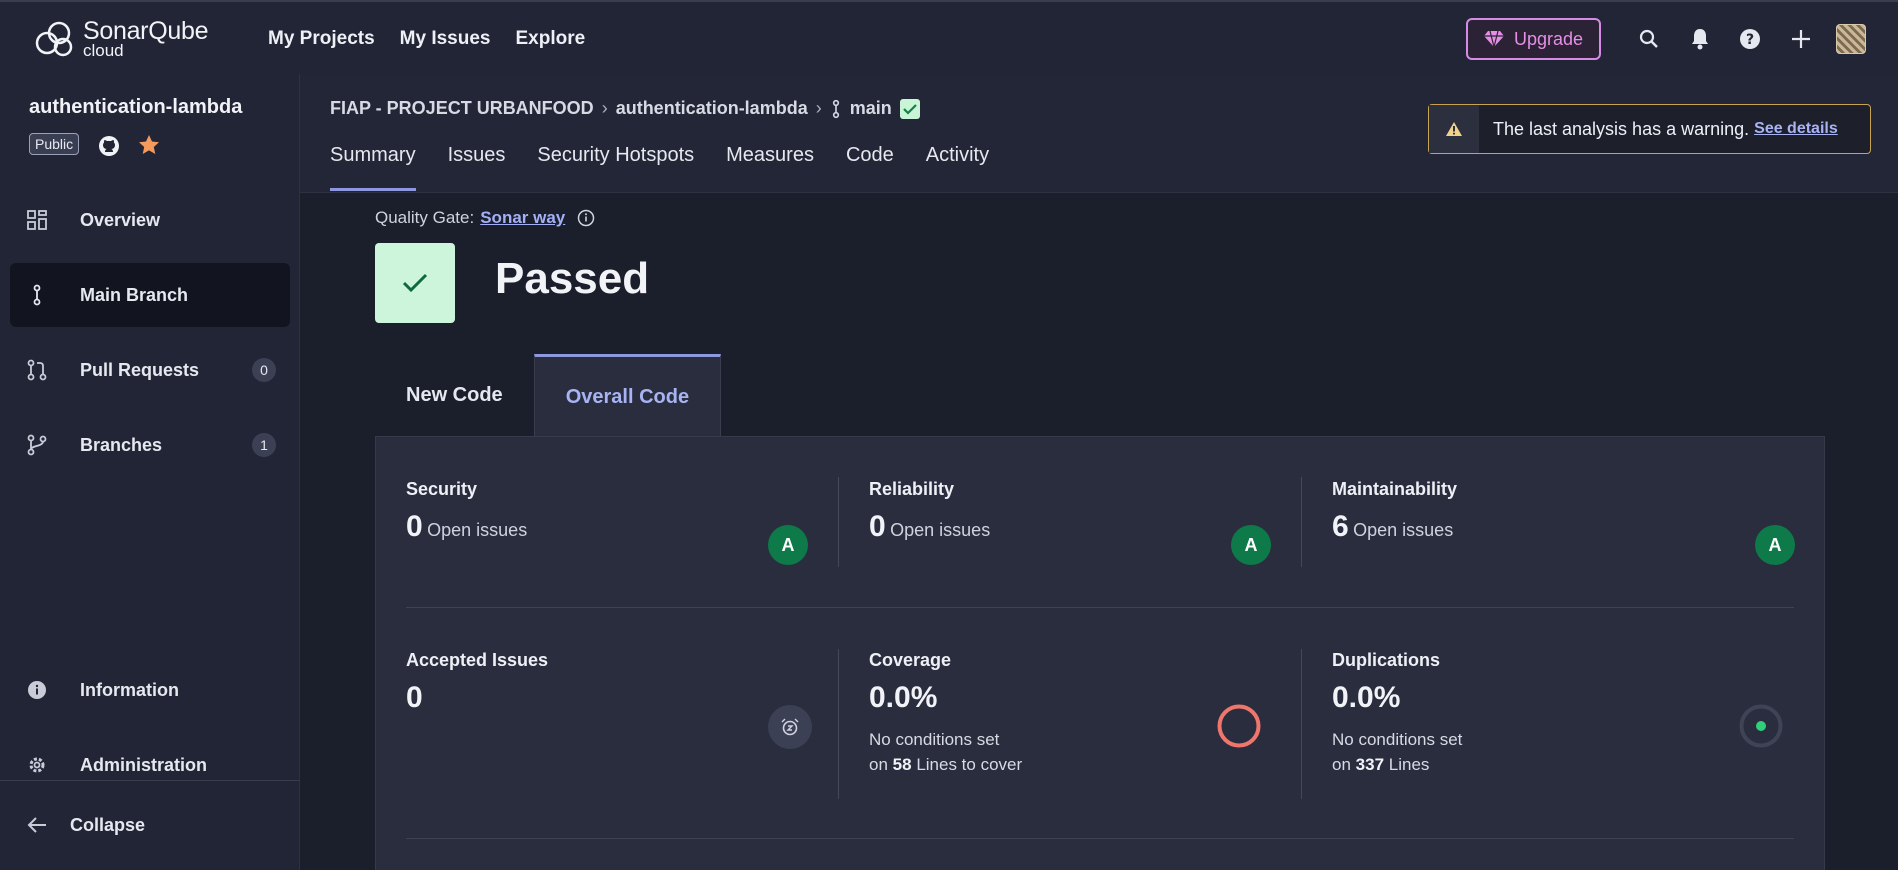 The width and height of the screenshot is (1898, 870). Describe the element at coordinates (969, 764) in the screenshot. I see `coverage-tail: Lines to cover` at that location.